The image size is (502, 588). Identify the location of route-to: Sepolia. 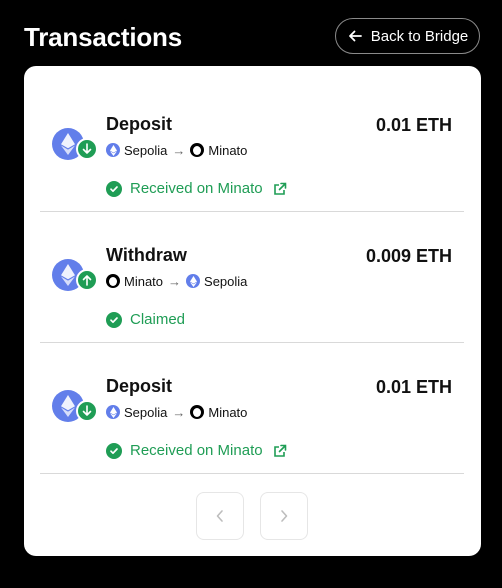
(226, 281).